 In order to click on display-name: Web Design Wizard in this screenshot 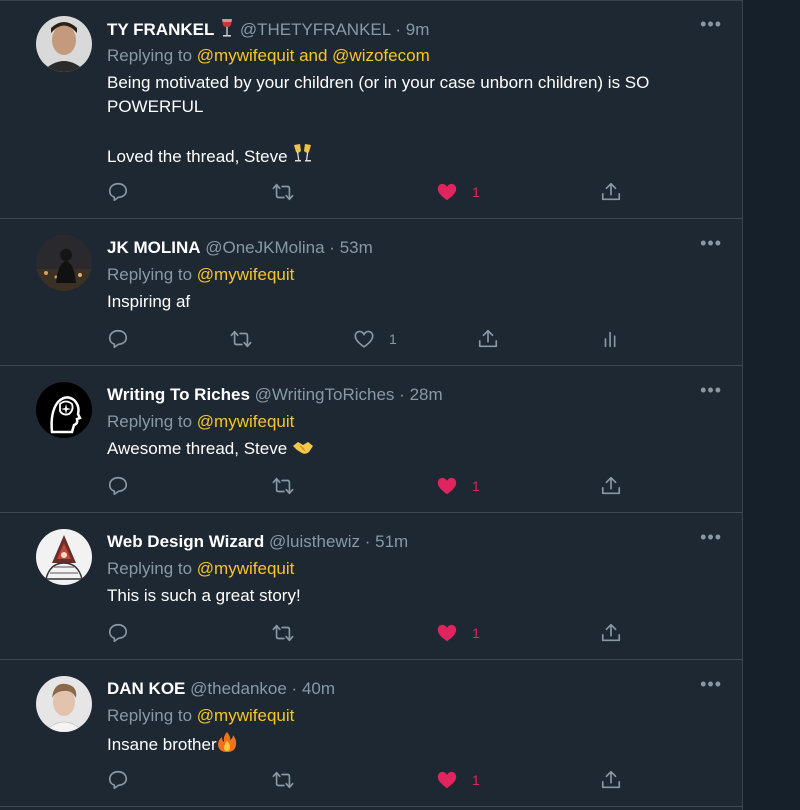, I will do `click(185, 541)`.